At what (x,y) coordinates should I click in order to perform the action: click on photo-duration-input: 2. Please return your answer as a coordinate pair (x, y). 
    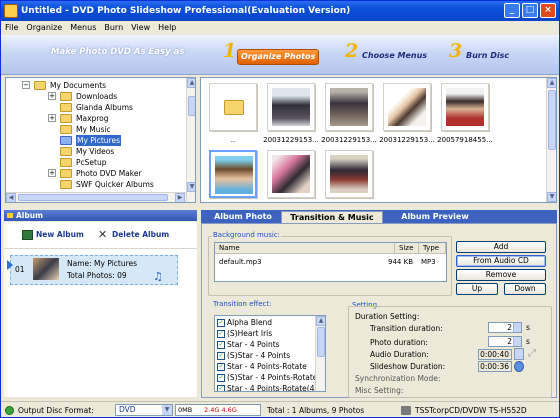
    Looking at the image, I should click on (505, 341).